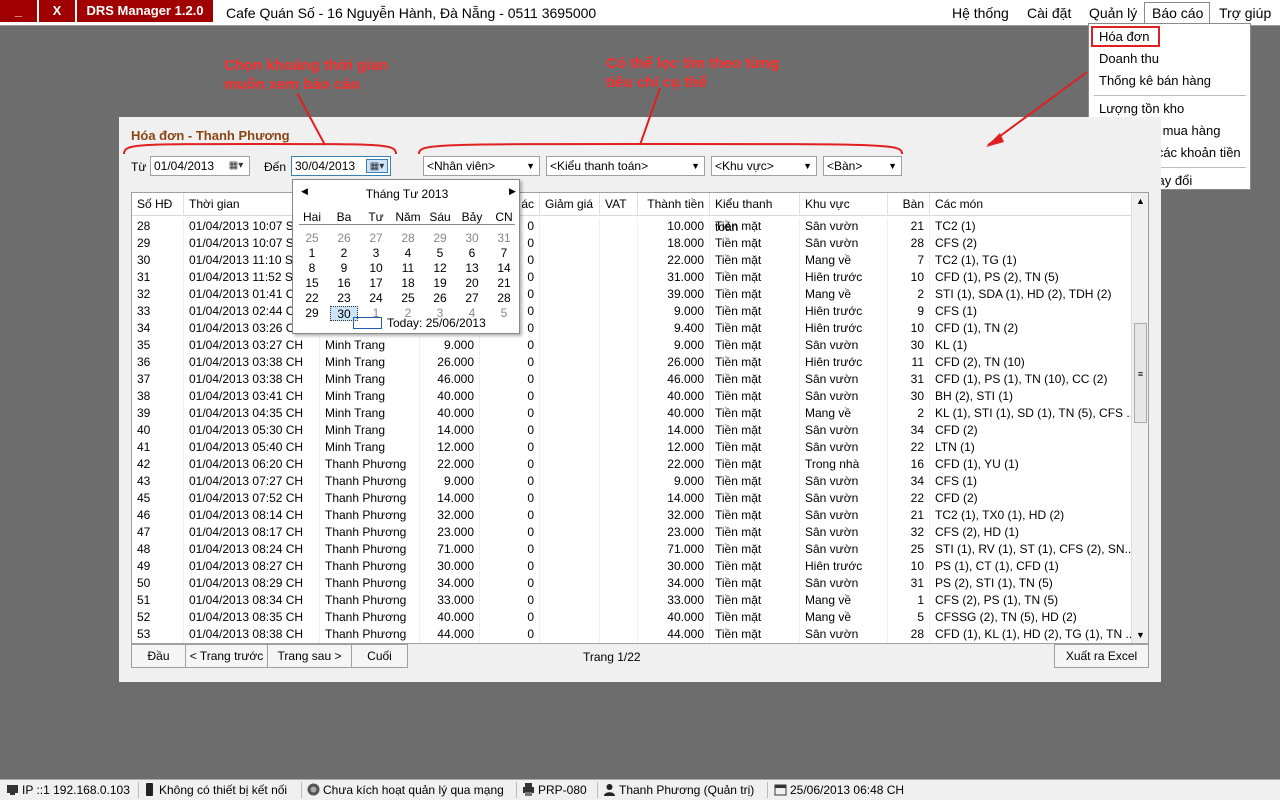 This screenshot has height=800, width=1280. I want to click on user-icon, so click(609, 790).